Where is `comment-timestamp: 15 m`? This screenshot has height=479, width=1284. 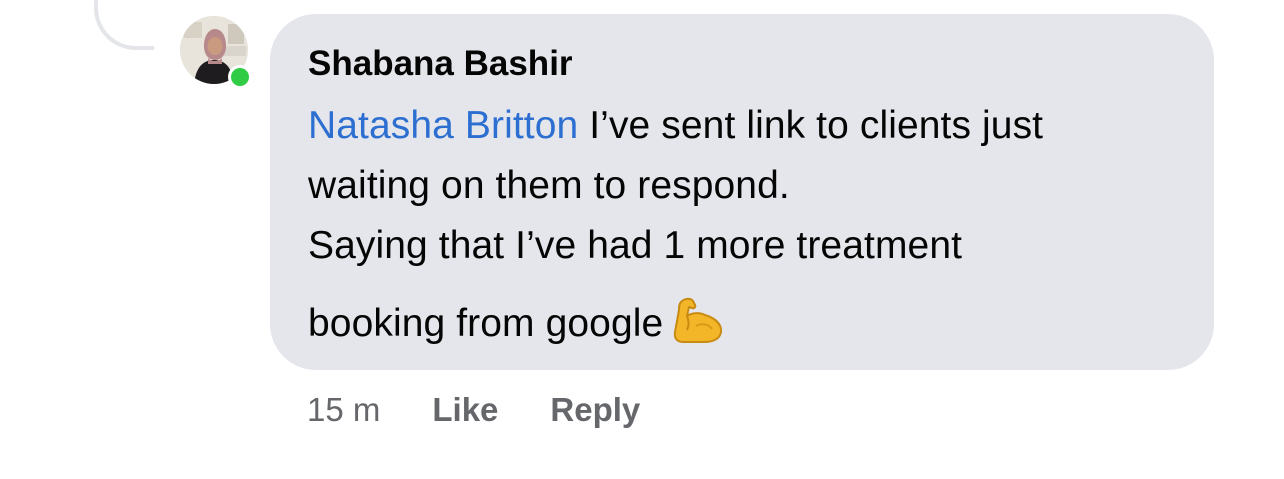 comment-timestamp: 15 m is located at coordinates (343, 410).